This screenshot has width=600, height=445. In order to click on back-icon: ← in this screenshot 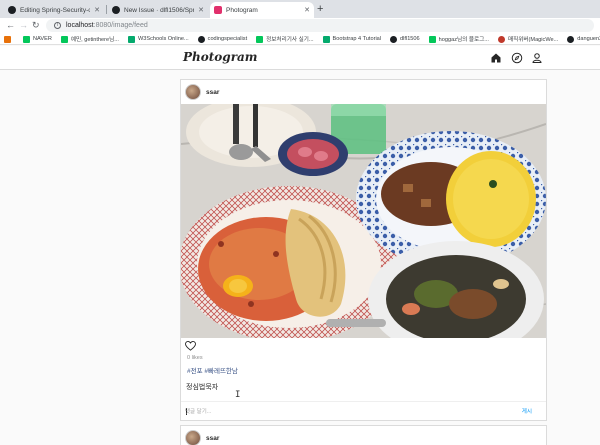, I will do `click(10, 25)`.